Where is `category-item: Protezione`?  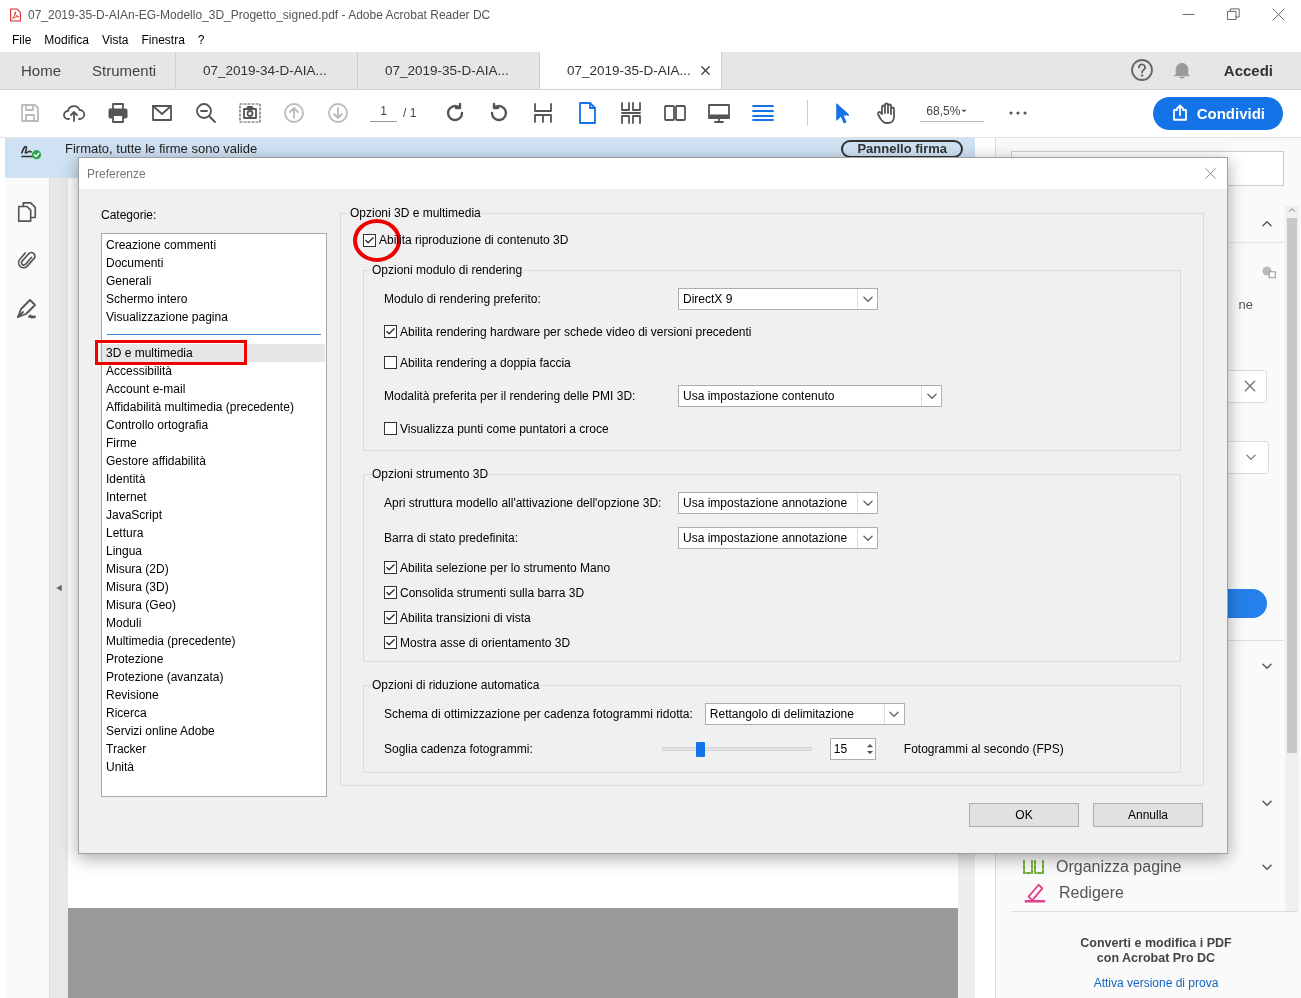 category-item: Protezione is located at coordinates (213, 659).